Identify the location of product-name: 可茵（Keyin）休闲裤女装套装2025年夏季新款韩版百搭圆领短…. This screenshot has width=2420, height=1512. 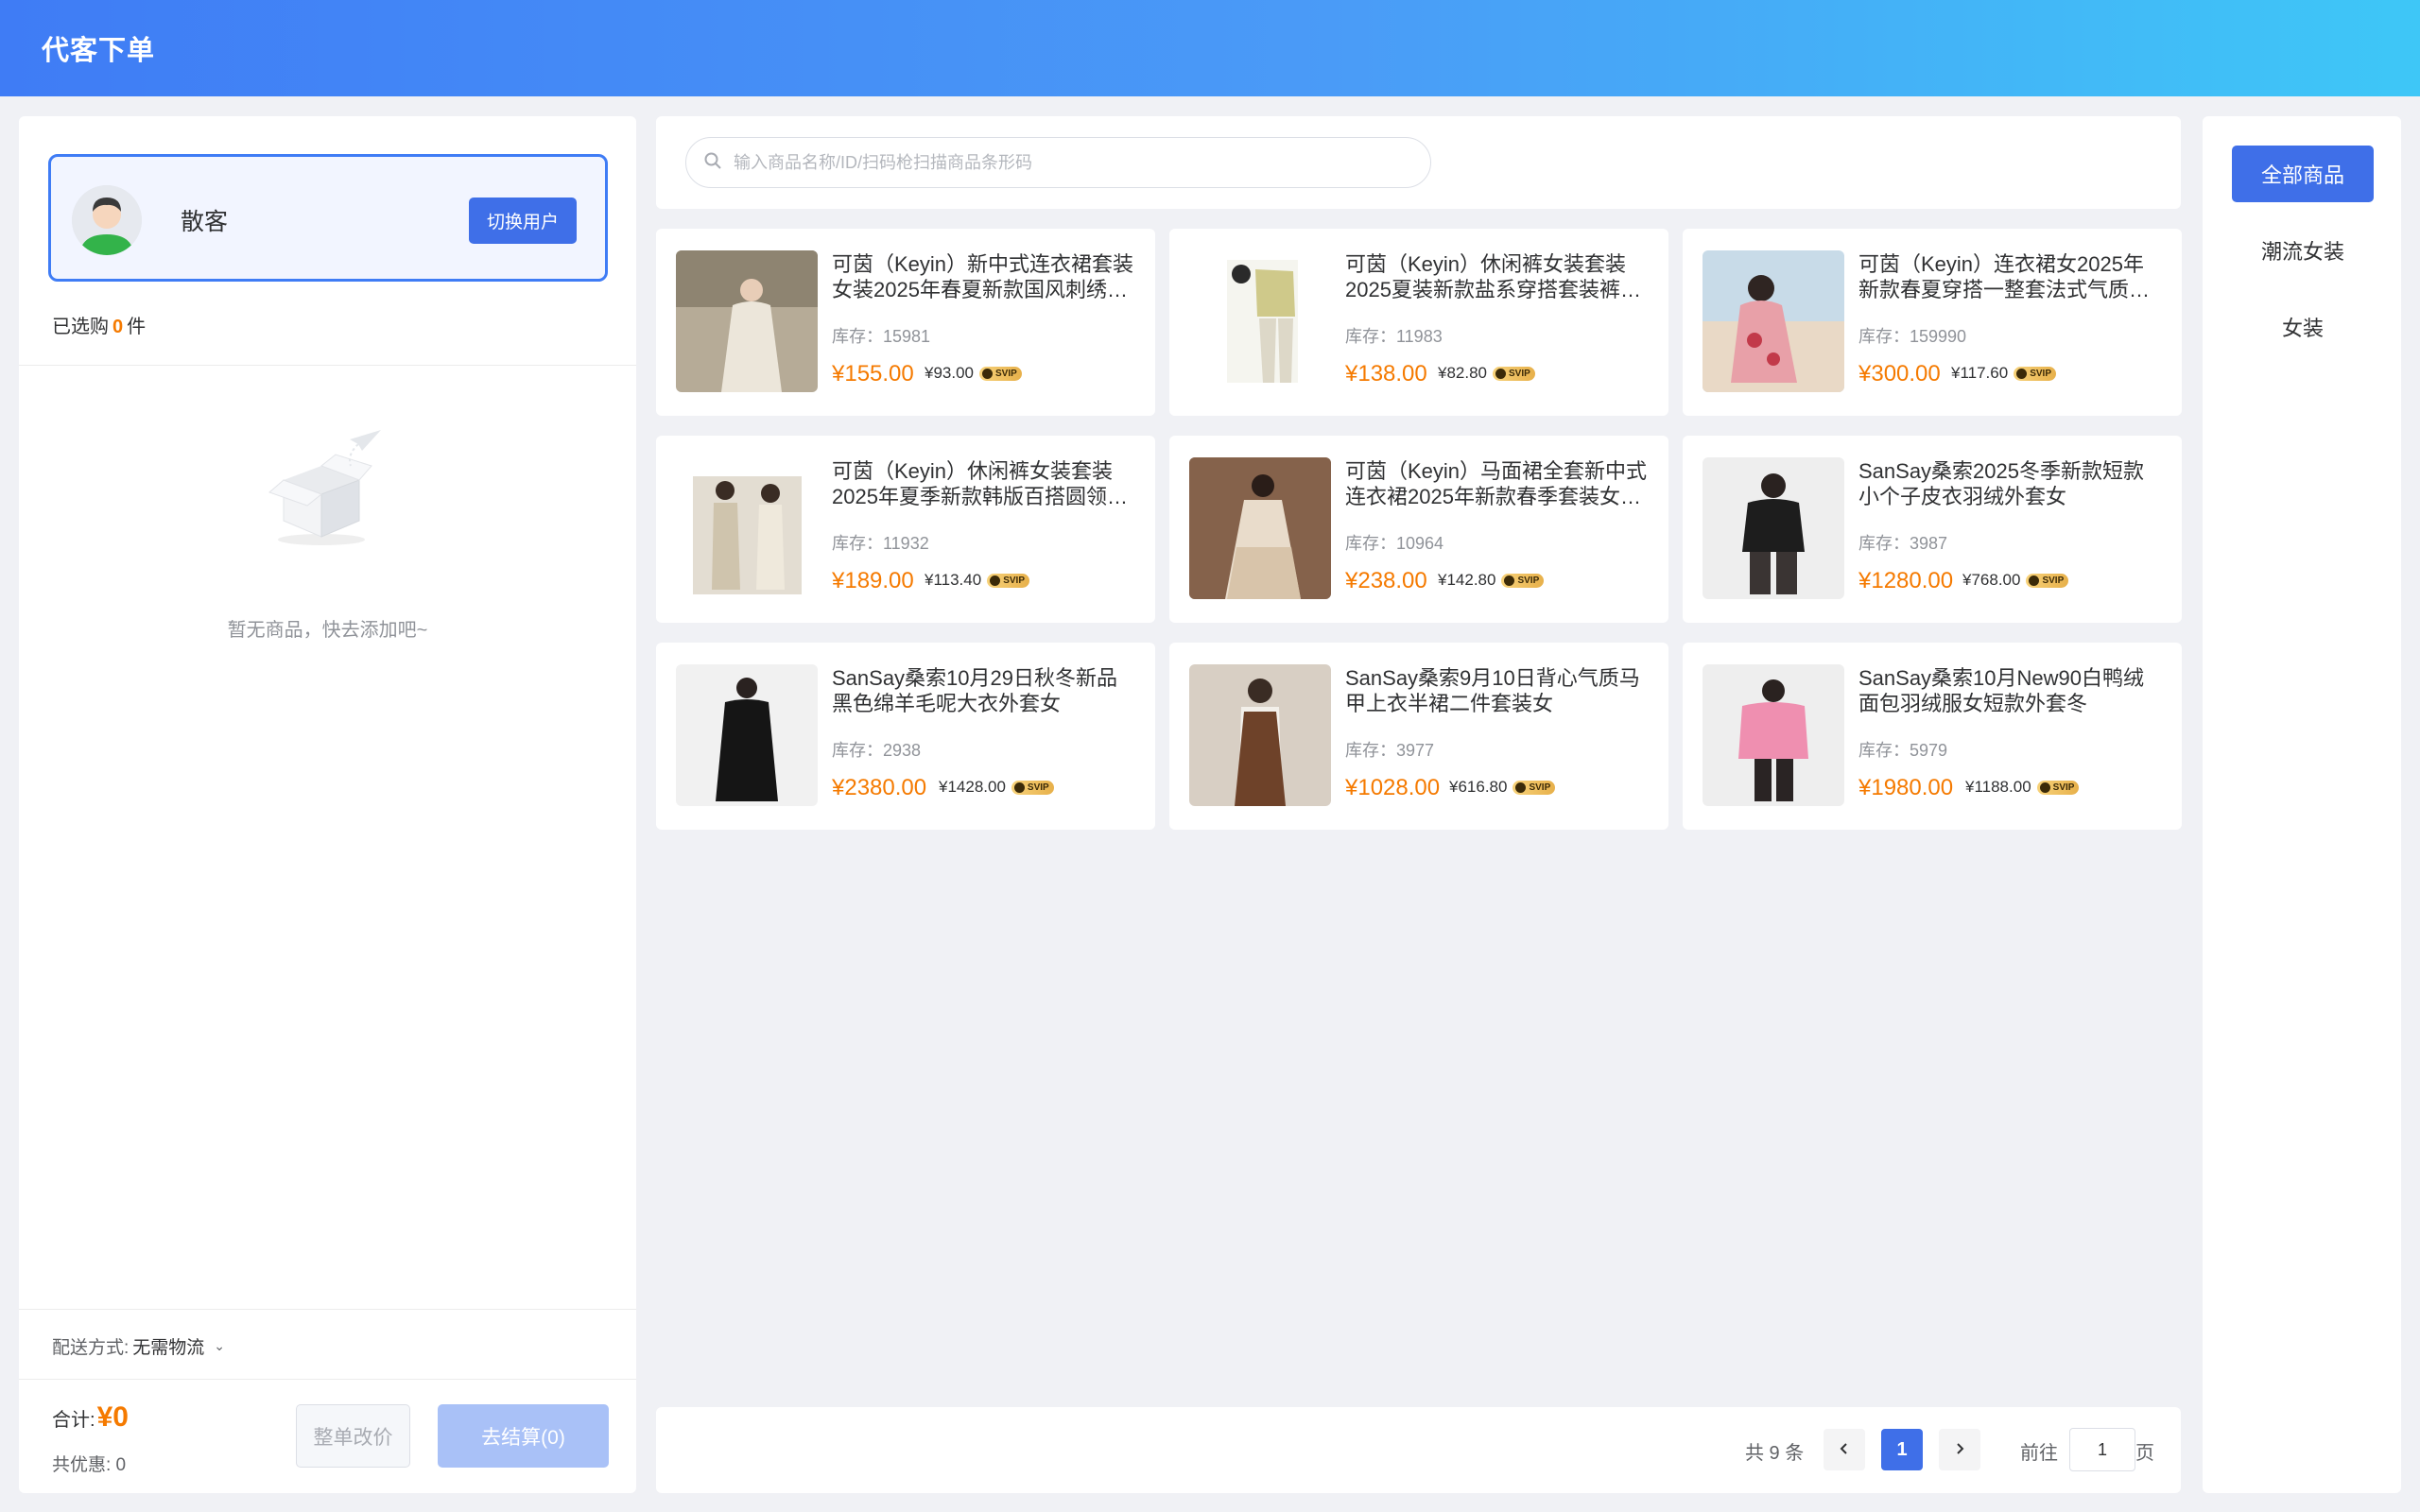
(973, 483).